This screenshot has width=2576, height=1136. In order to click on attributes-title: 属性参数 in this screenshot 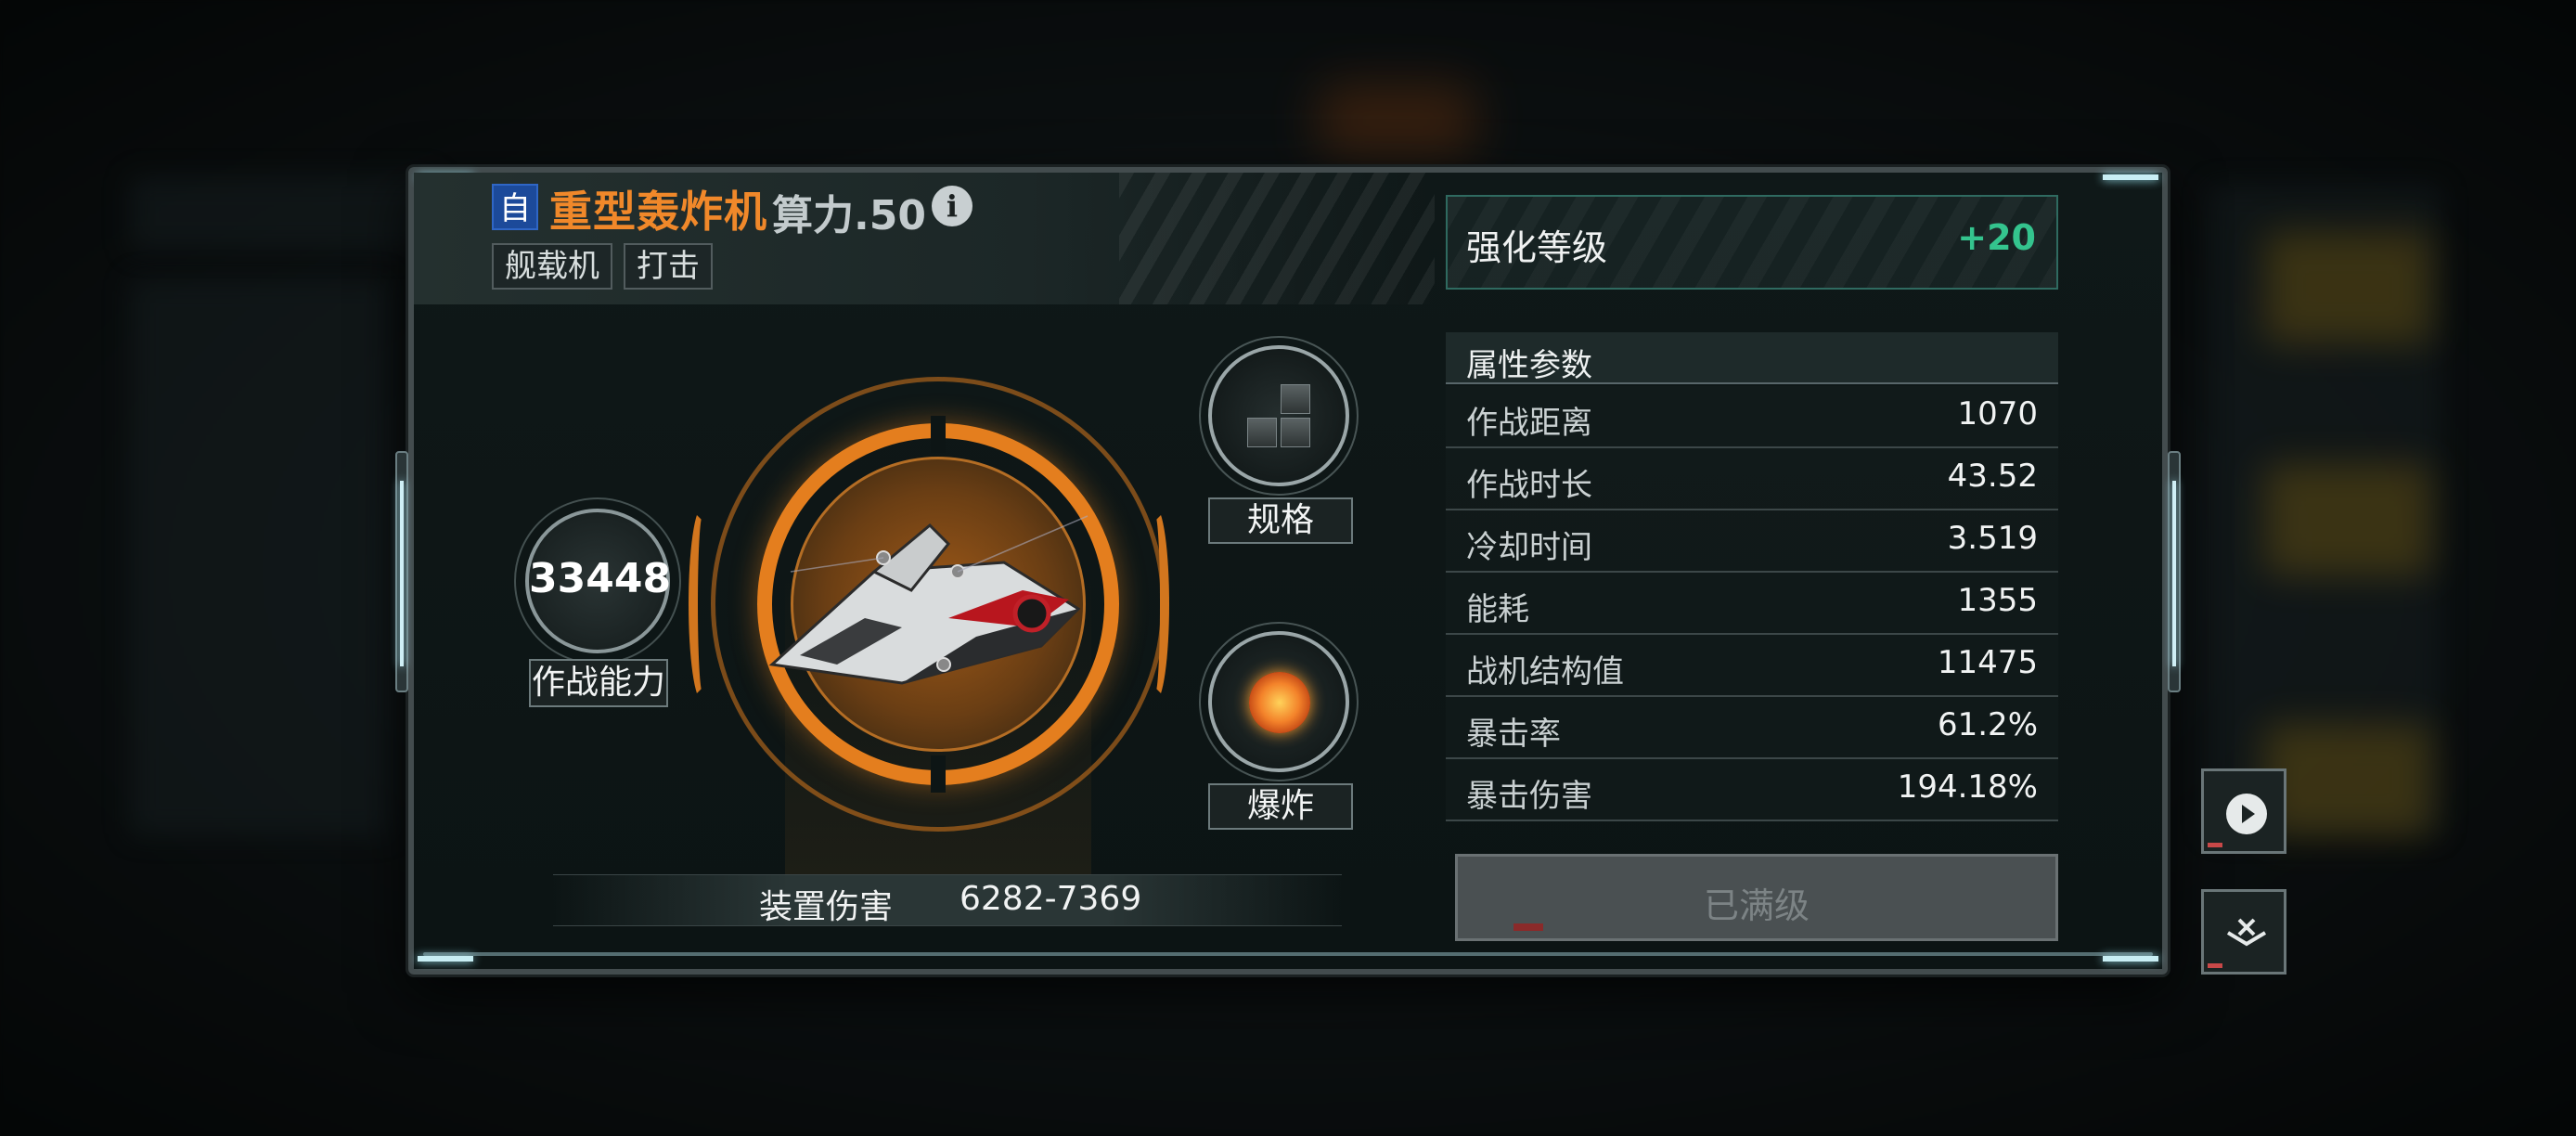, I will do `click(1529, 365)`.